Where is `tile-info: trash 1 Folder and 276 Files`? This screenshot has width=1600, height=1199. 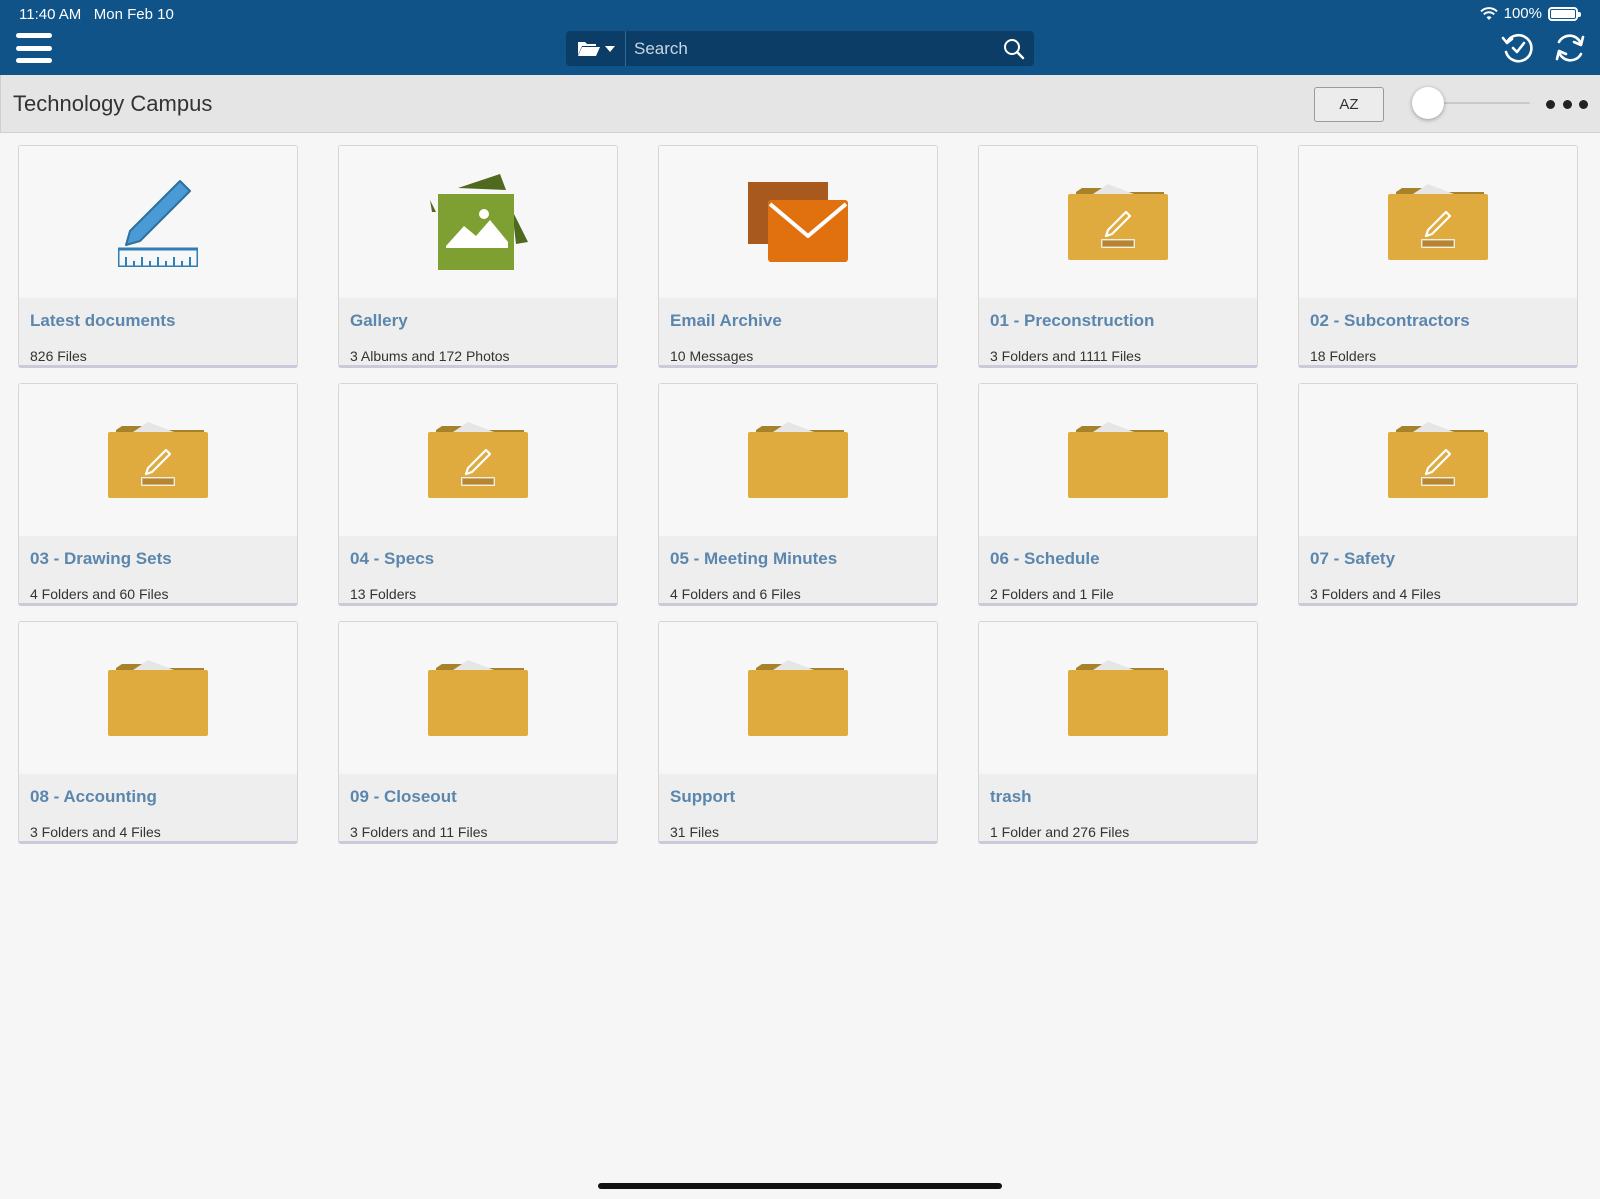
tile-info: trash 1 Folder and 276 Files is located at coordinates (1118, 807).